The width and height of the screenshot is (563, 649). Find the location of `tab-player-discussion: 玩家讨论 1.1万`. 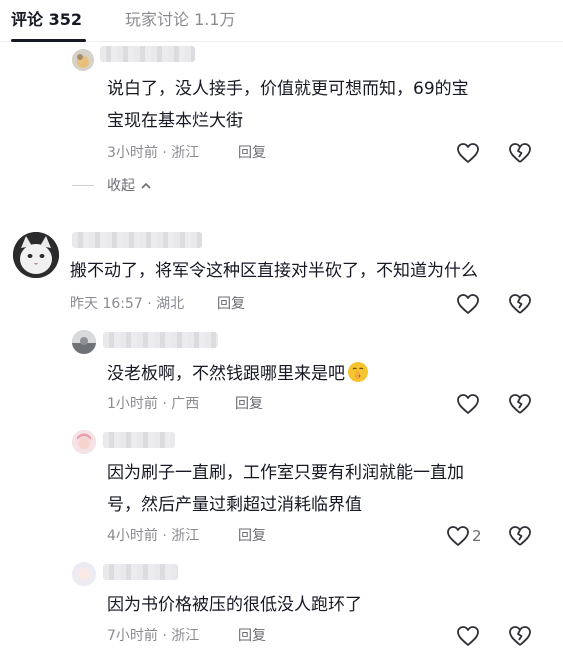

tab-player-discussion: 玩家讨论 1.1万 is located at coordinates (180, 20).